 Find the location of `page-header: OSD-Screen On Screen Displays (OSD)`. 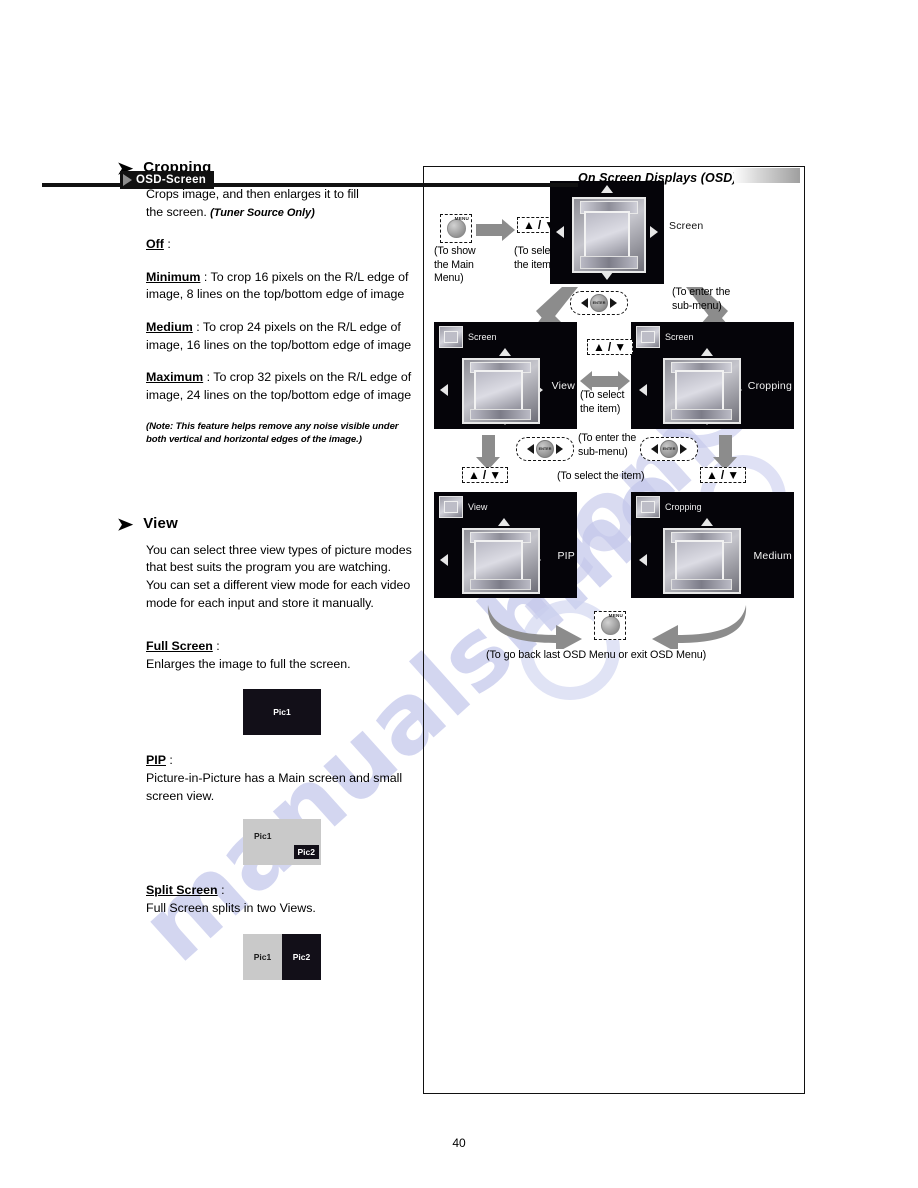

page-header: OSD-Screen On Screen Displays (OSD) is located at coordinates (459, 134).